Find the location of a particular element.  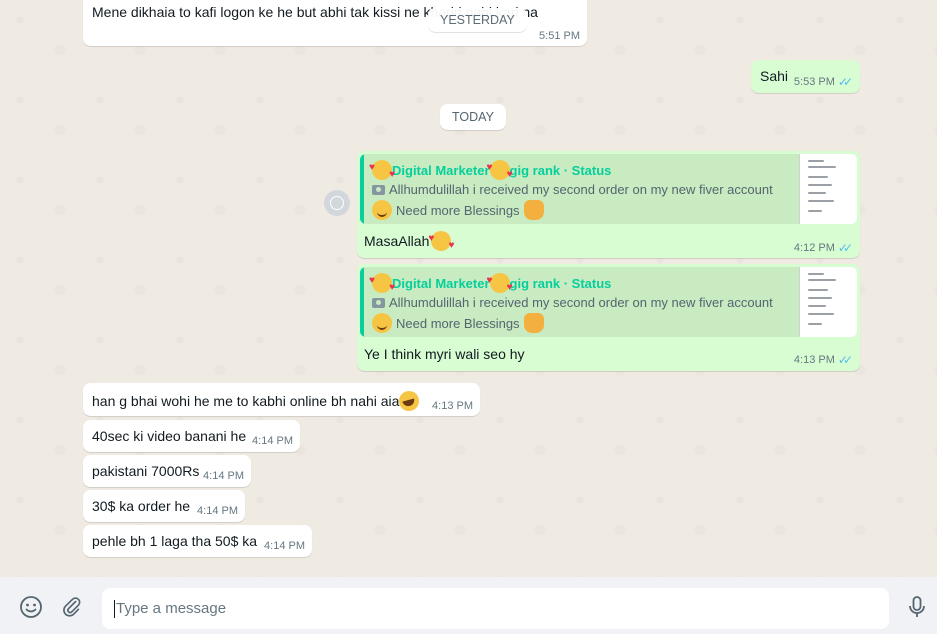

paperclip-icon is located at coordinates (72, 607).